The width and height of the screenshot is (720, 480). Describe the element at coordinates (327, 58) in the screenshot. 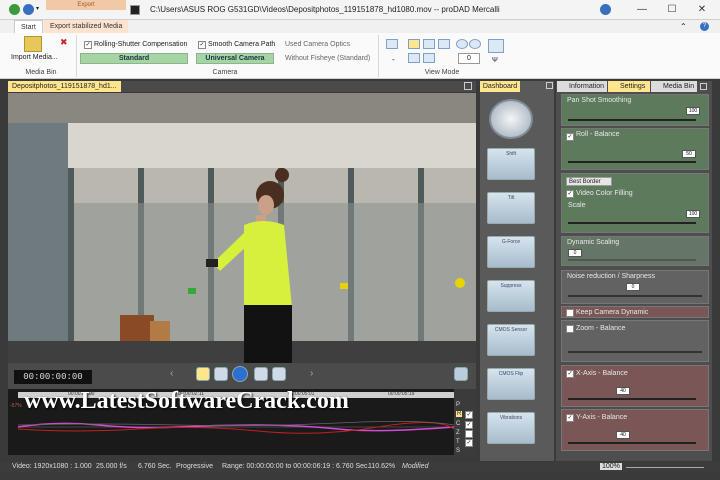

I see `camera-optics-select: Without Fisheye (Standard)` at that location.